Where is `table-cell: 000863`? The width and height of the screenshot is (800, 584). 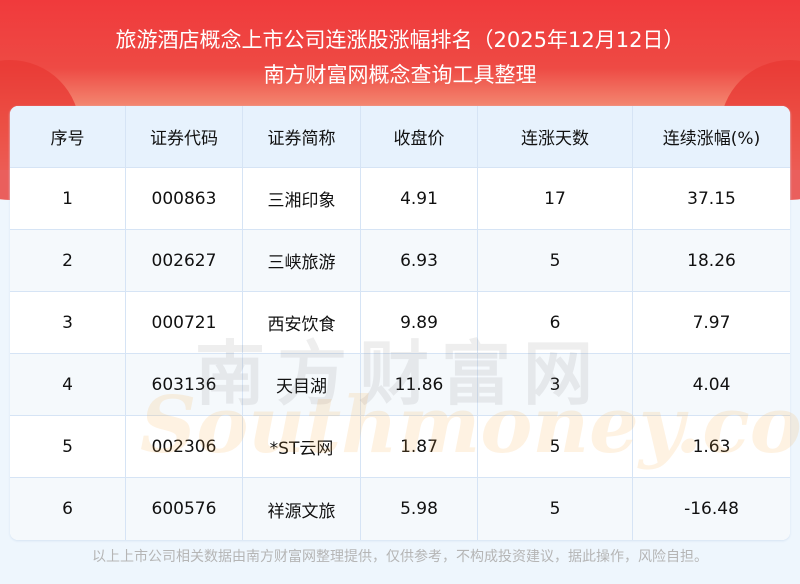
table-cell: 000863 is located at coordinates (184, 198).